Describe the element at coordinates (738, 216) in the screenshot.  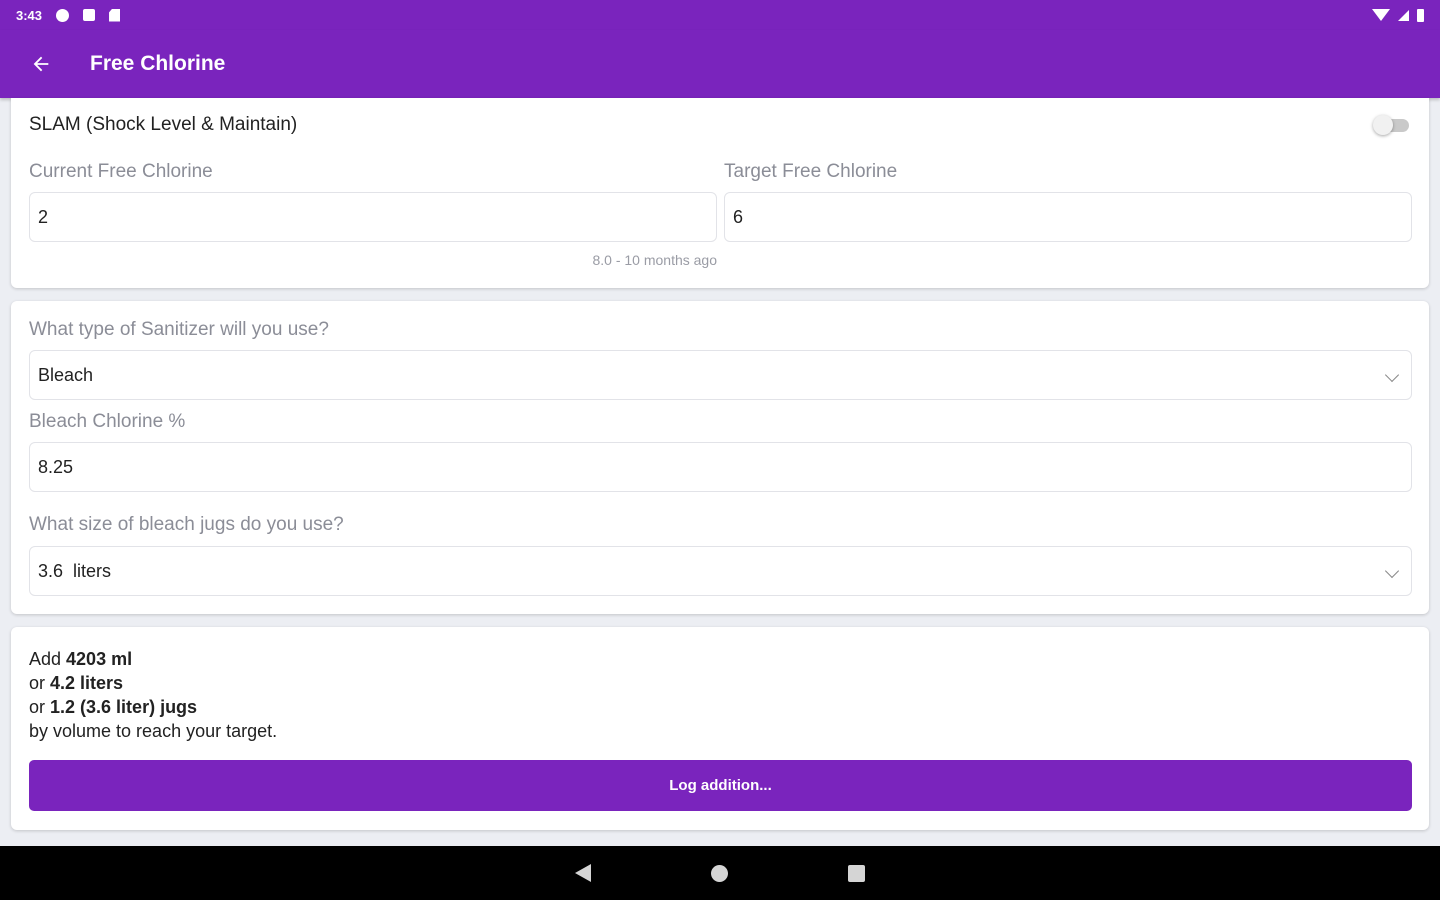
I see `target-free-chlorine-value: 6` at that location.